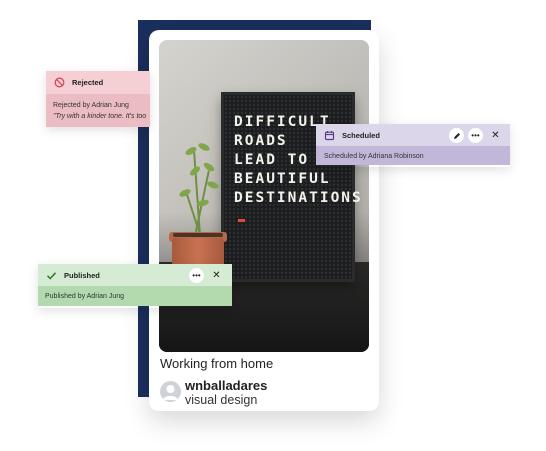  Describe the element at coordinates (135, 296) in the screenshot. I see `published-status-body: Published by Adrian Jung` at that location.